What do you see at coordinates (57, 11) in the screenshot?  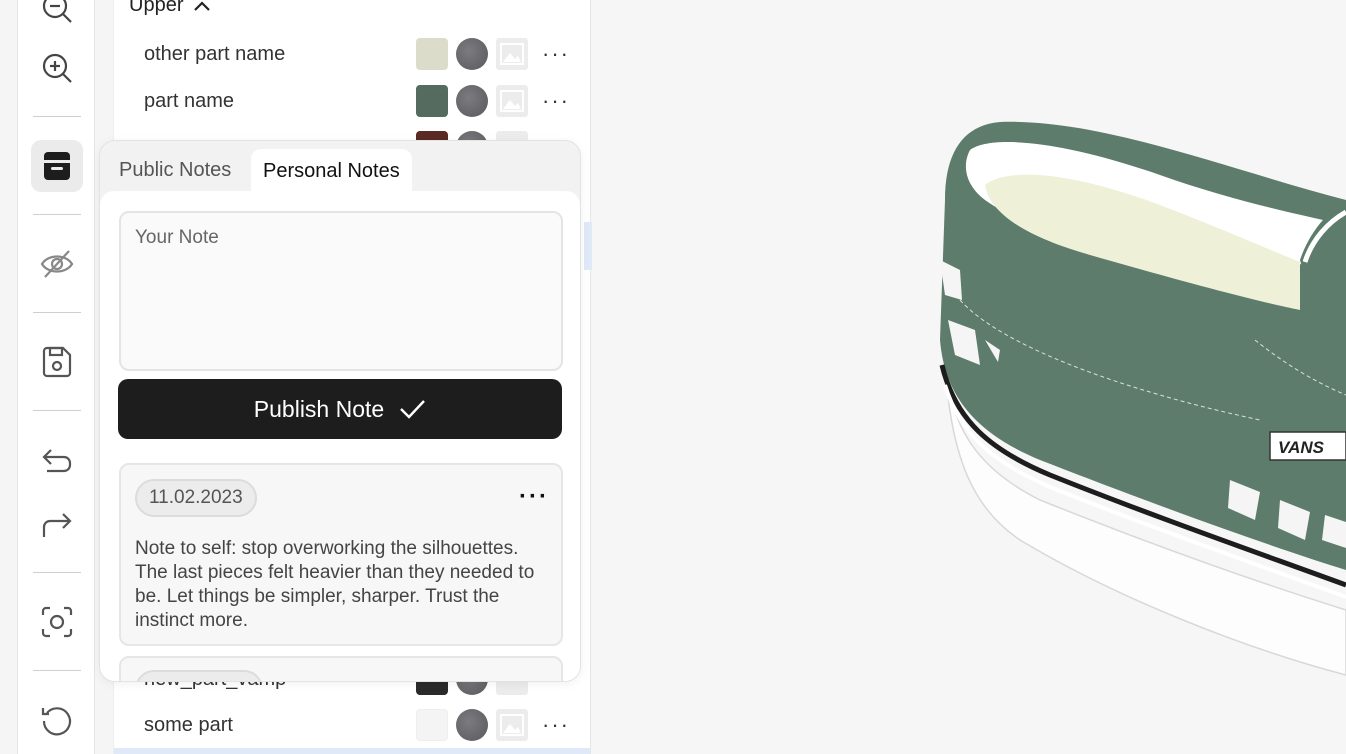 I see `zoom-out-icon` at bounding box center [57, 11].